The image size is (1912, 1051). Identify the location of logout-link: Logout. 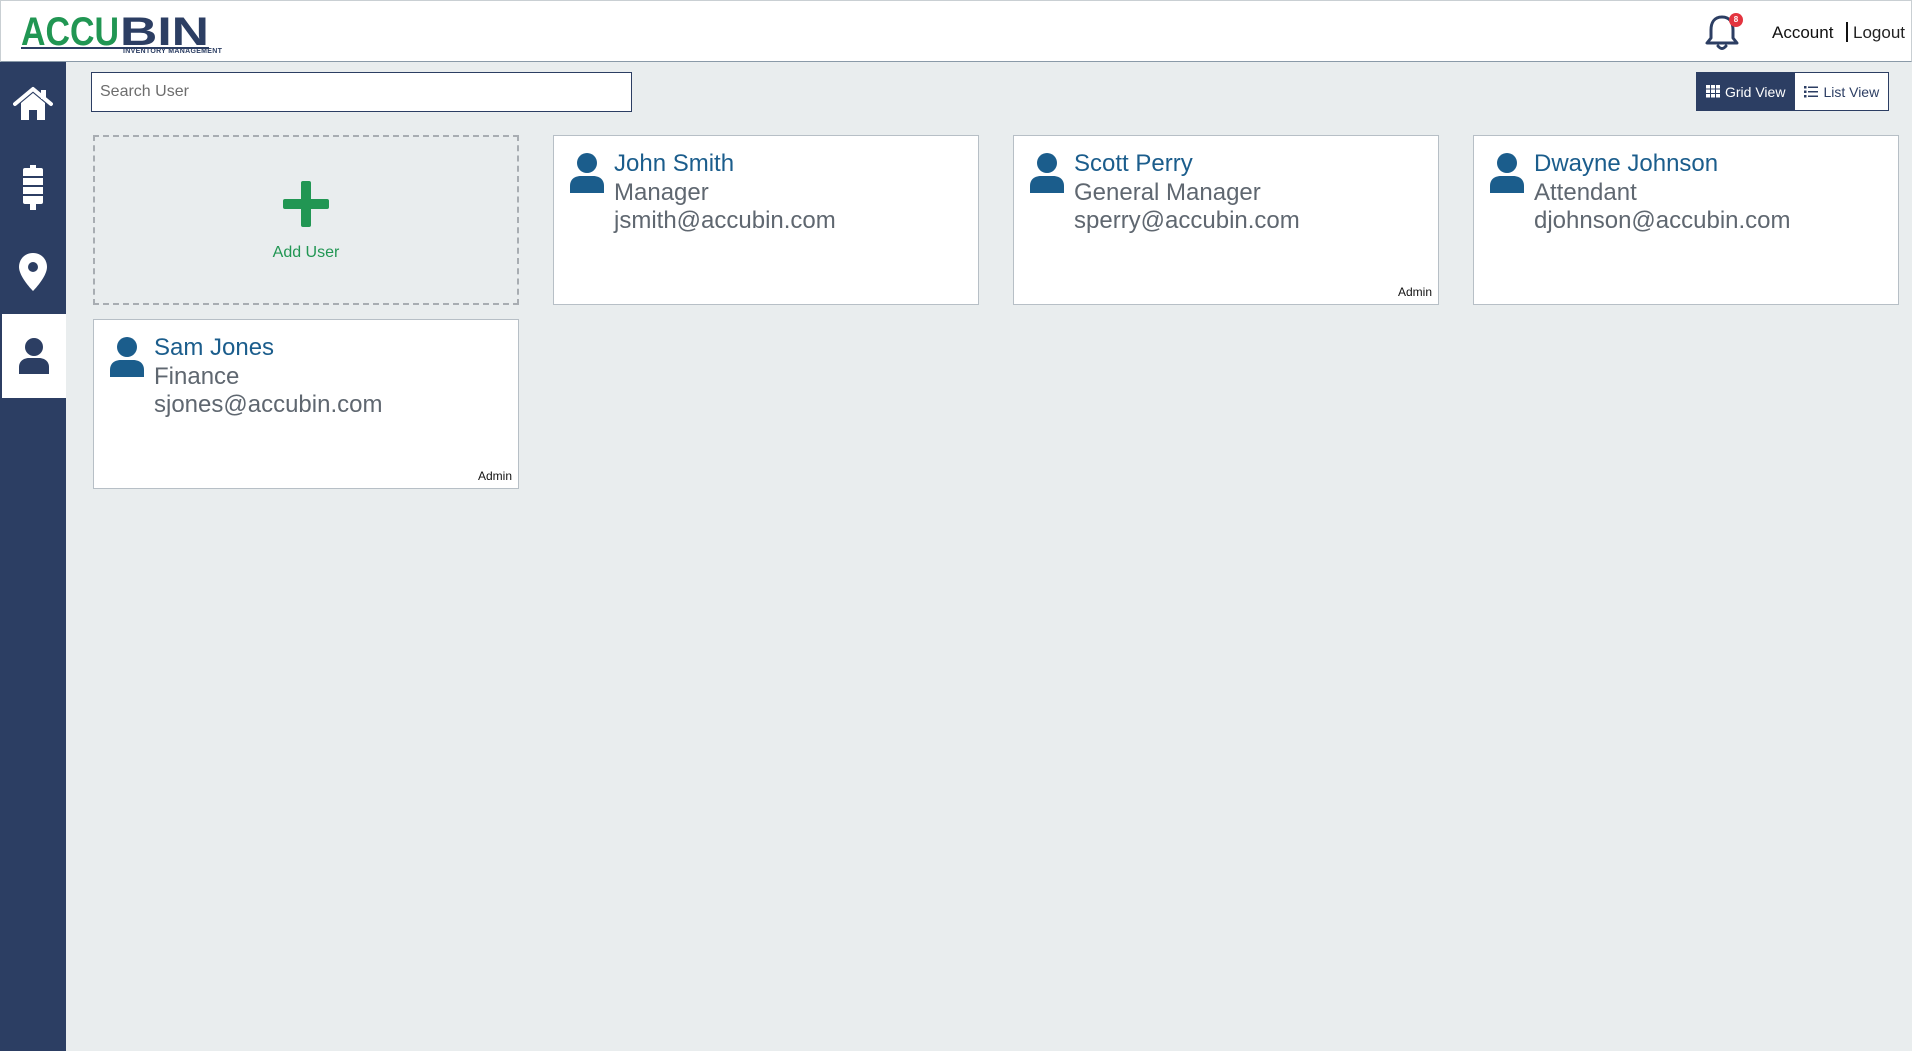
(1879, 33).